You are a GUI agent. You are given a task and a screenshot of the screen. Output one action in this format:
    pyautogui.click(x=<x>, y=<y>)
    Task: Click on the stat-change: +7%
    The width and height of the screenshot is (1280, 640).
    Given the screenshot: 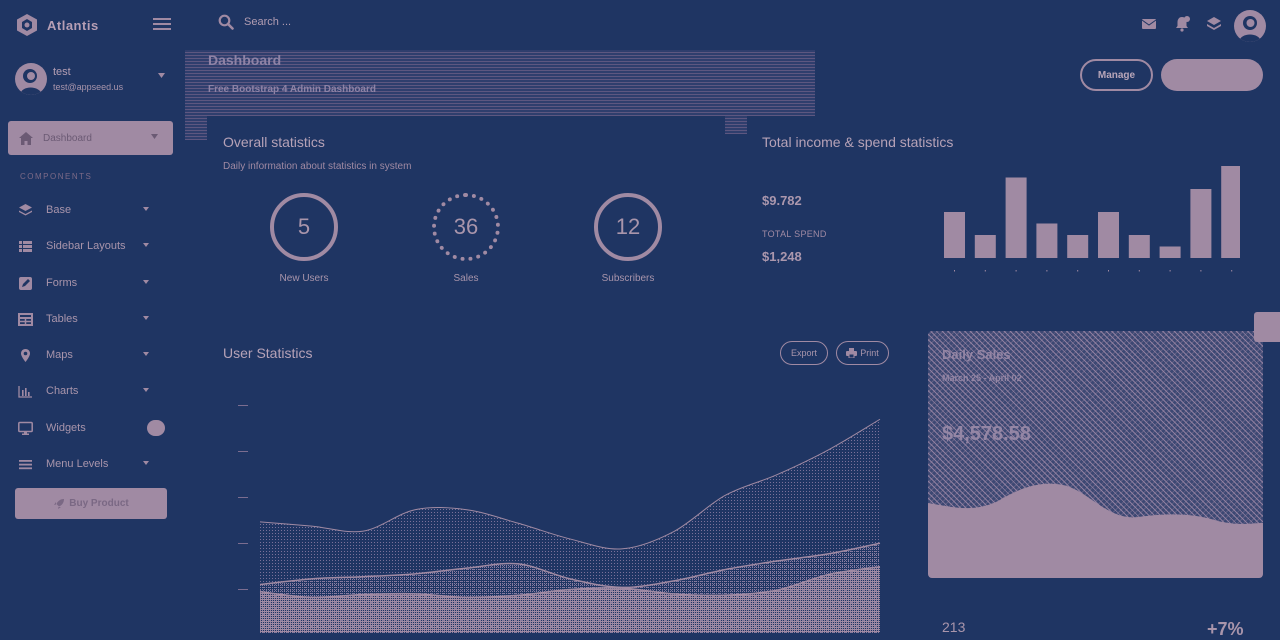 What is the action you would take?
    pyautogui.click(x=1225, y=629)
    